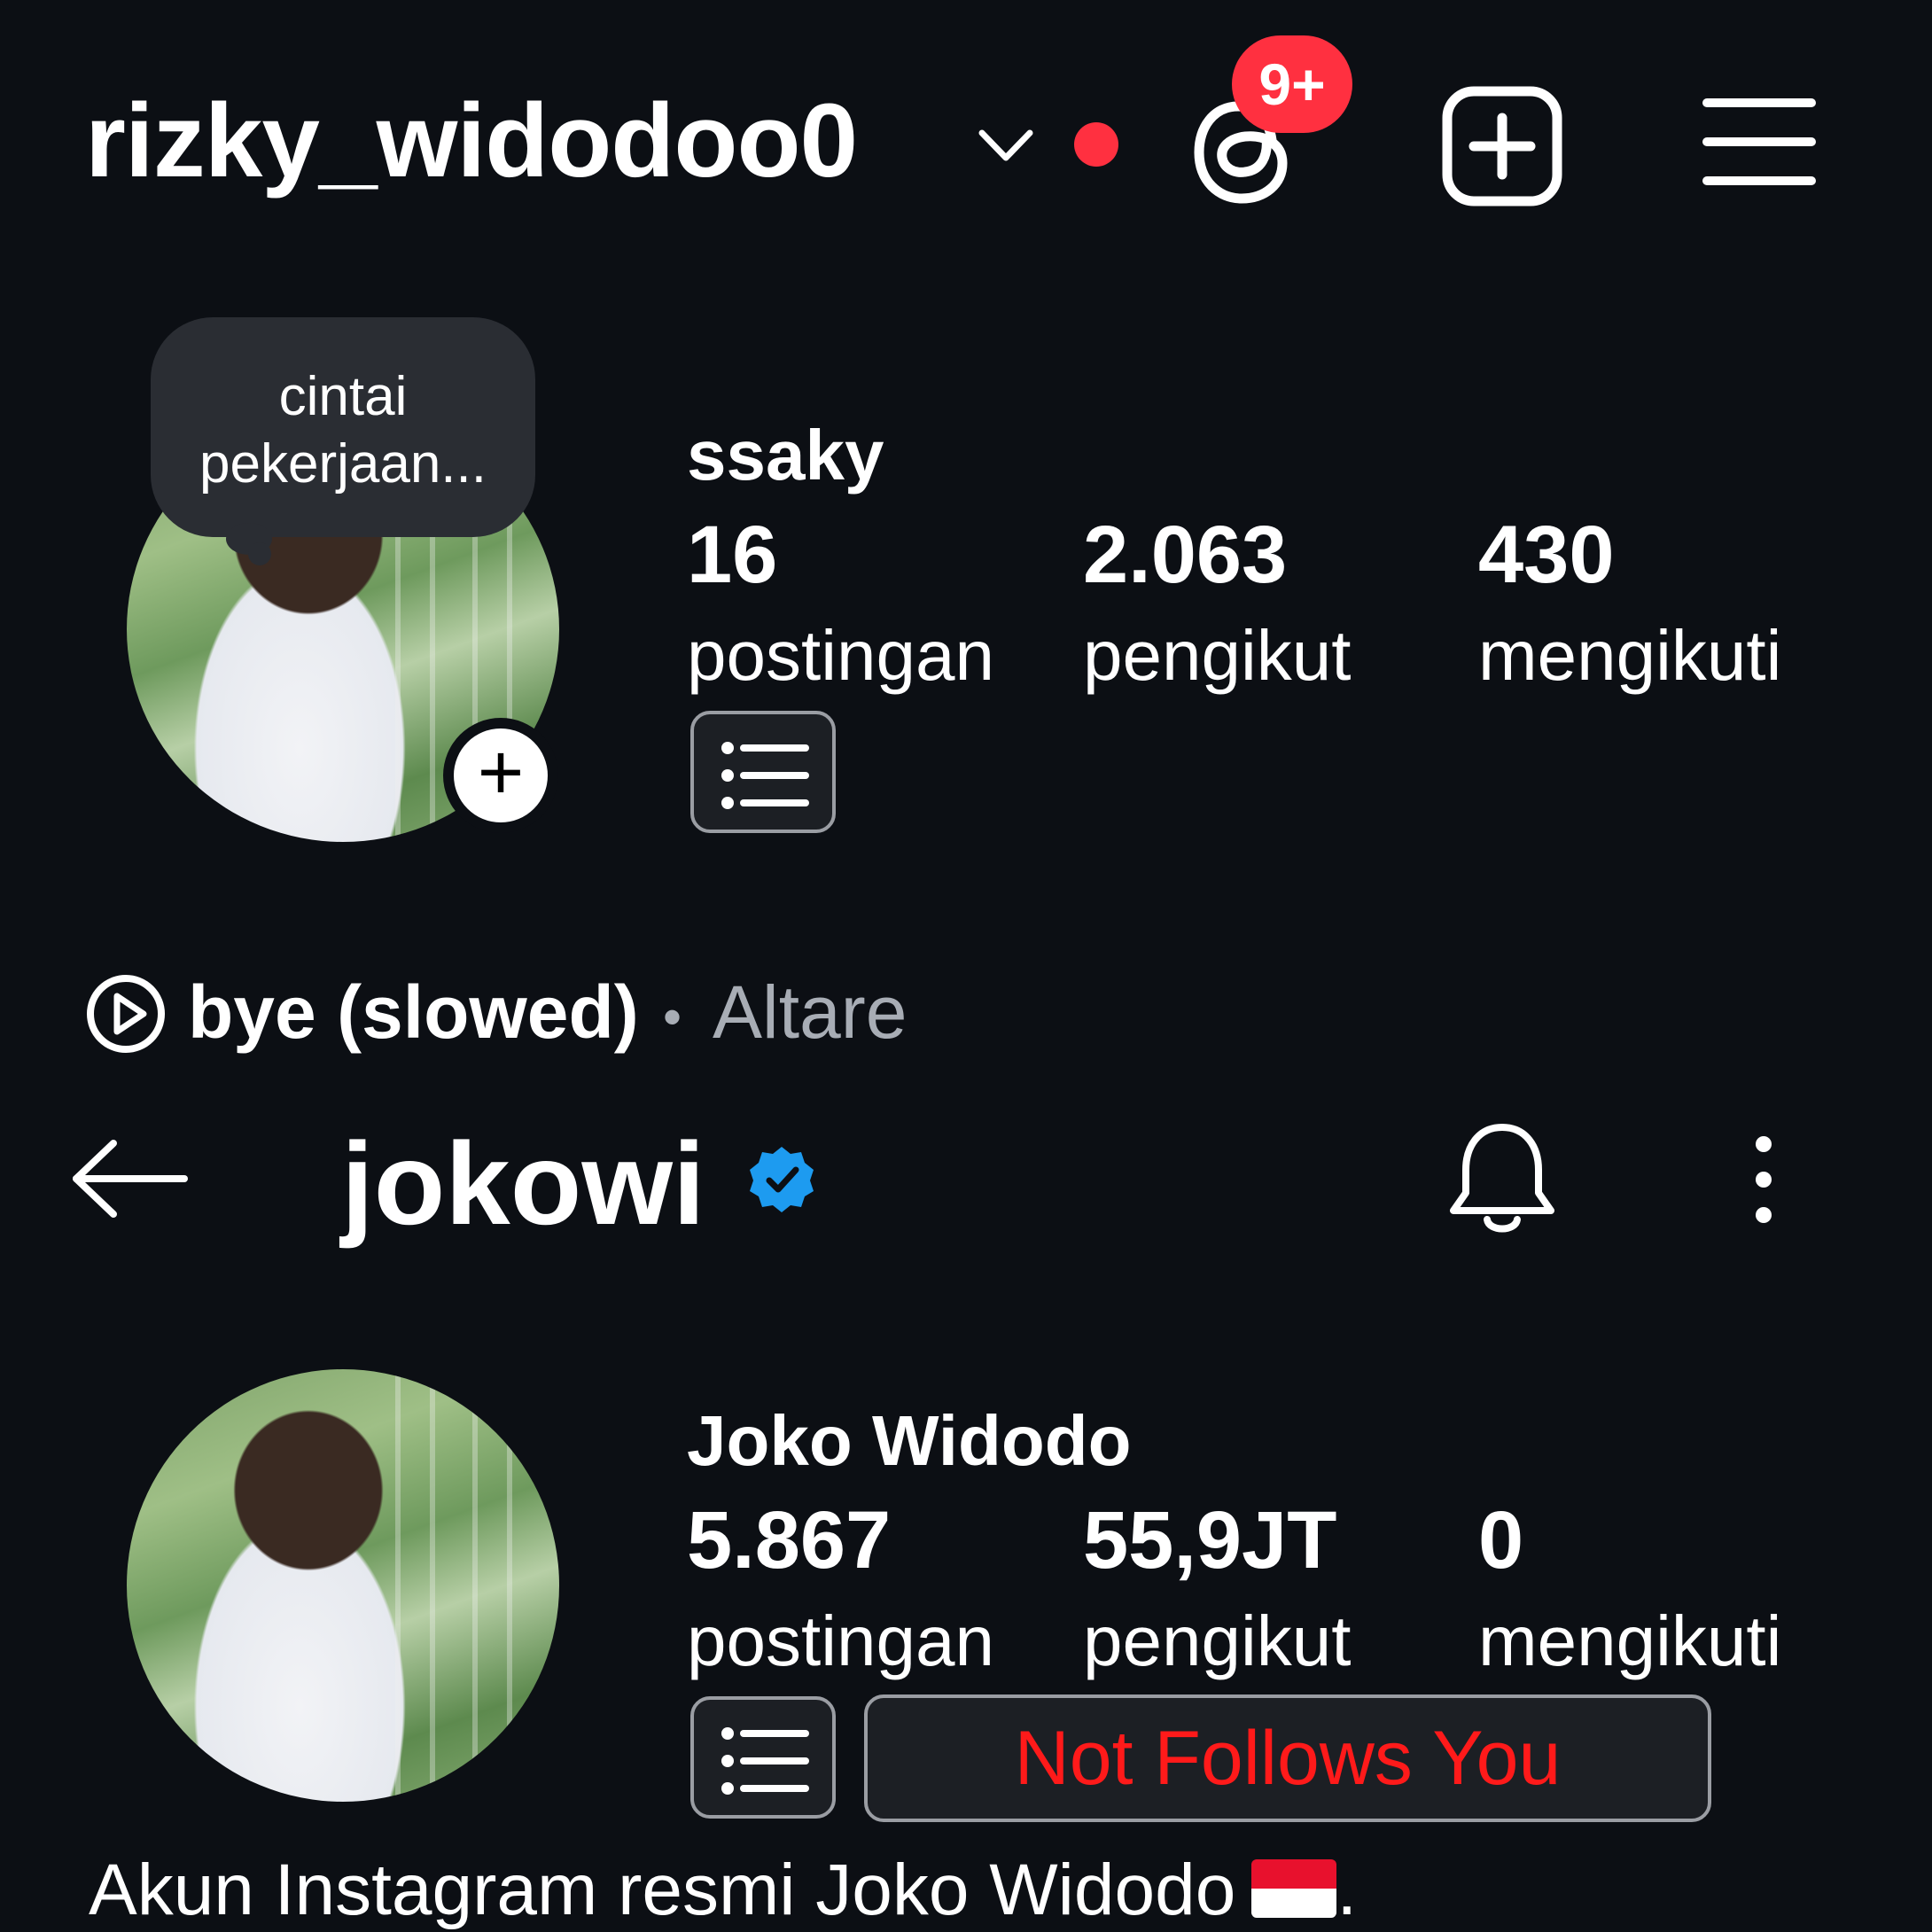 The width and height of the screenshot is (1932, 1932). I want to click on back-arrow-icon, so click(129, 1178).